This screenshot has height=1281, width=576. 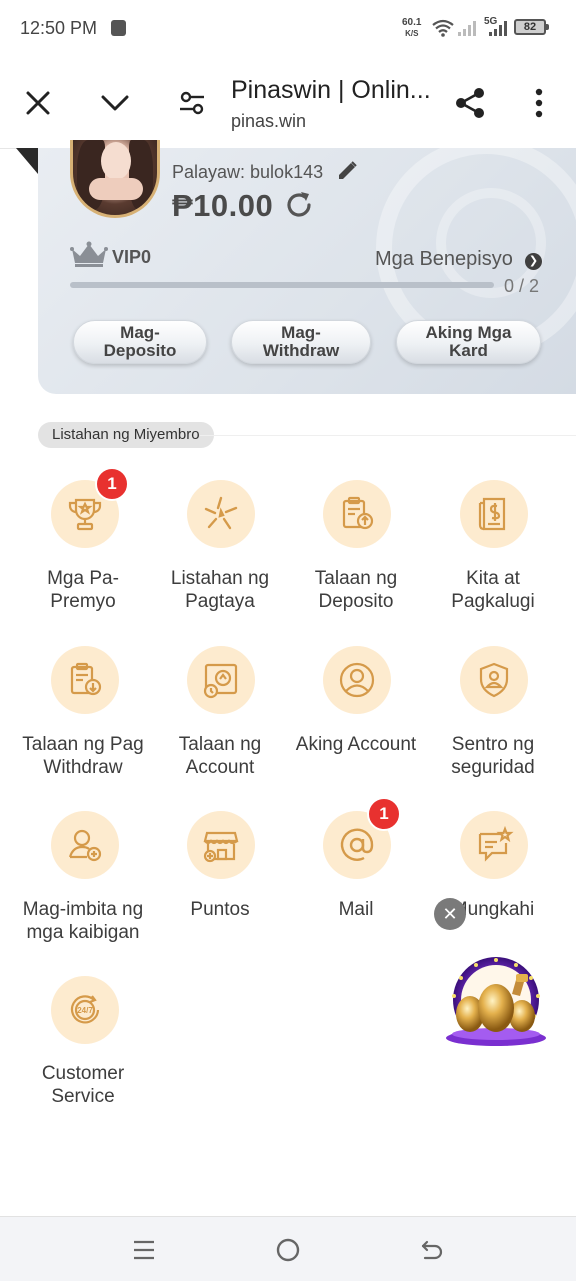 What do you see at coordinates (27, 161) in the screenshot?
I see `card-corner-decoration` at bounding box center [27, 161].